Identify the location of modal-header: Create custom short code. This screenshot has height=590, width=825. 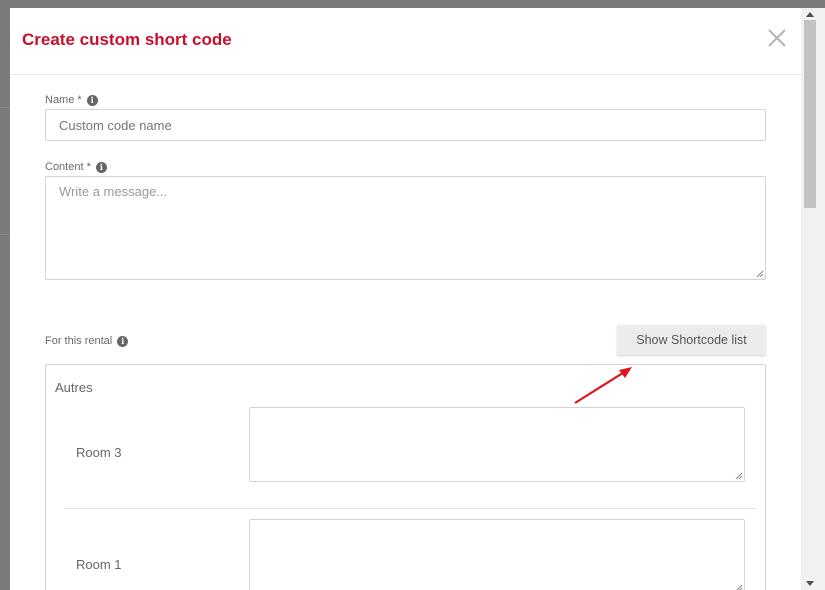
(405, 41).